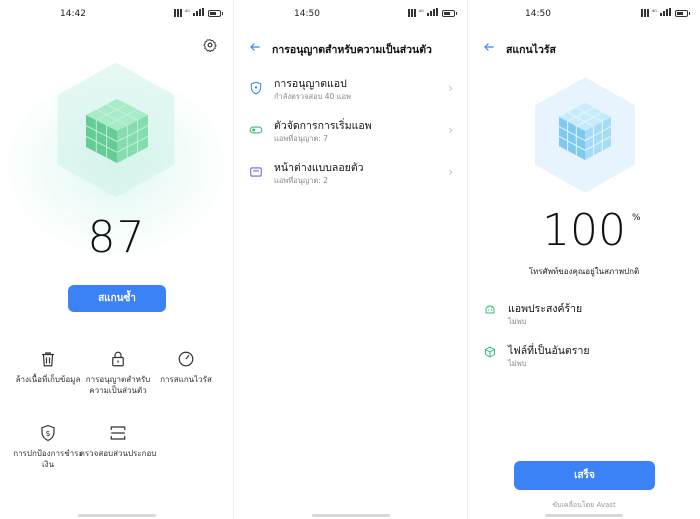 This screenshot has width=700, height=519. What do you see at coordinates (48, 379) in the screenshot?
I see `tool-label: ล้างเนื้อที่เก็บข้อมูล` at bounding box center [48, 379].